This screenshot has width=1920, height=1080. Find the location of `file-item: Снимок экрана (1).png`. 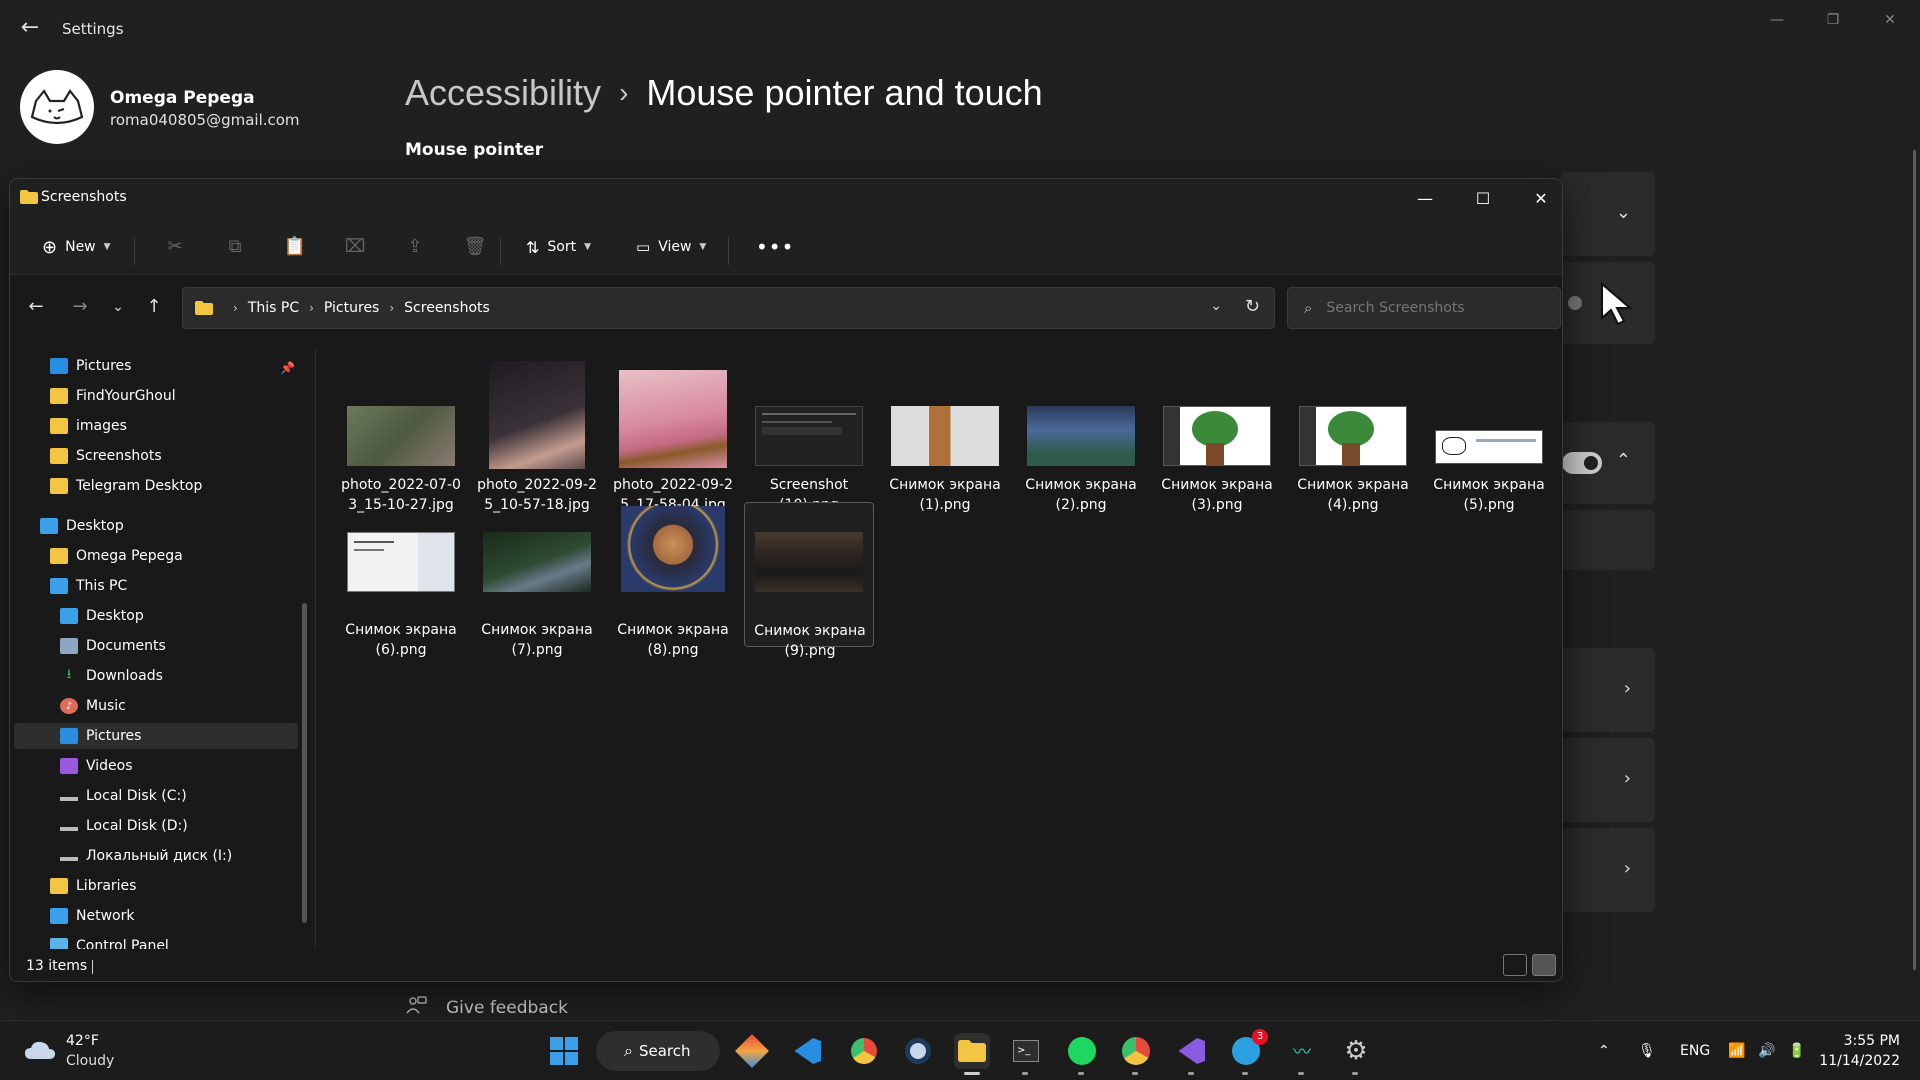

file-item: Снимок экрана (1).png is located at coordinates (945, 435).